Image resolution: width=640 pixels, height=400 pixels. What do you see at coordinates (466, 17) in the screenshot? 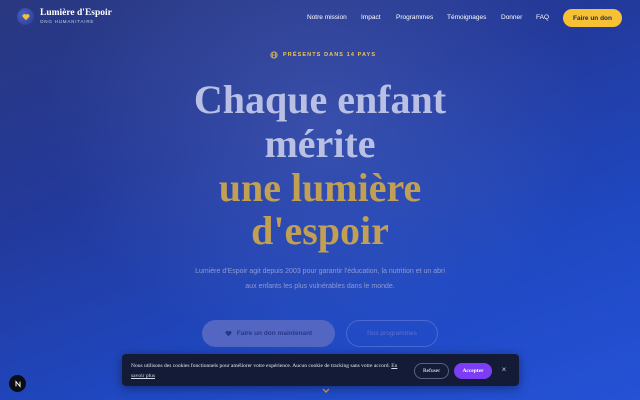
I see `nav-item-temoignages: Témoignages` at bounding box center [466, 17].